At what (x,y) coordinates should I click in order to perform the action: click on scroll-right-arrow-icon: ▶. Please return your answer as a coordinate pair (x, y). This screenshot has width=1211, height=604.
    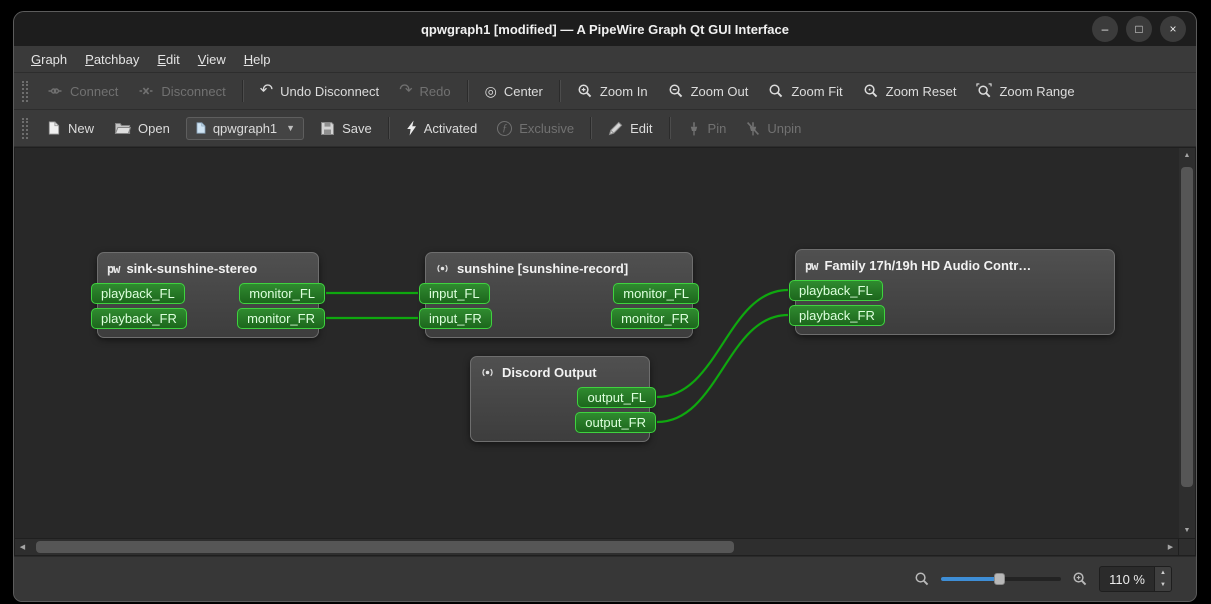
    Looking at the image, I should click on (1170, 547).